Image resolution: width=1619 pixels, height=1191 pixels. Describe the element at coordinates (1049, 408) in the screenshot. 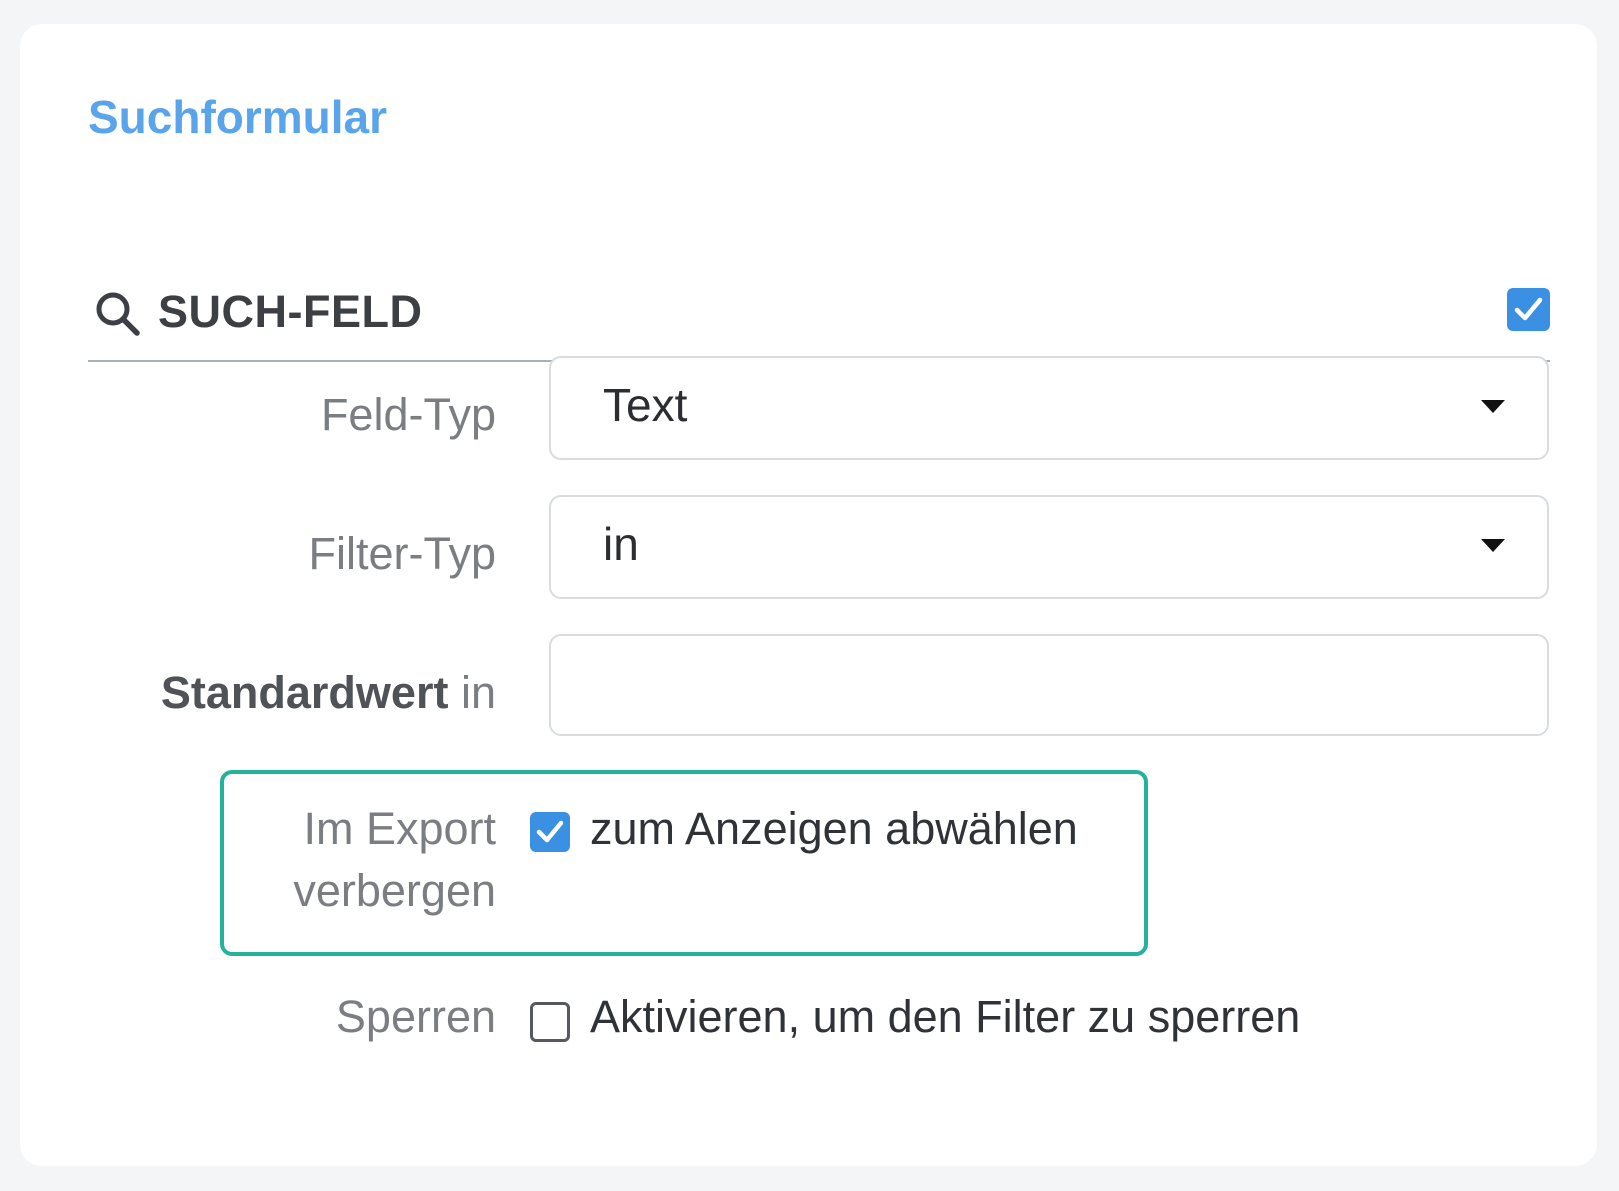

I see `field-type-select: Text` at that location.